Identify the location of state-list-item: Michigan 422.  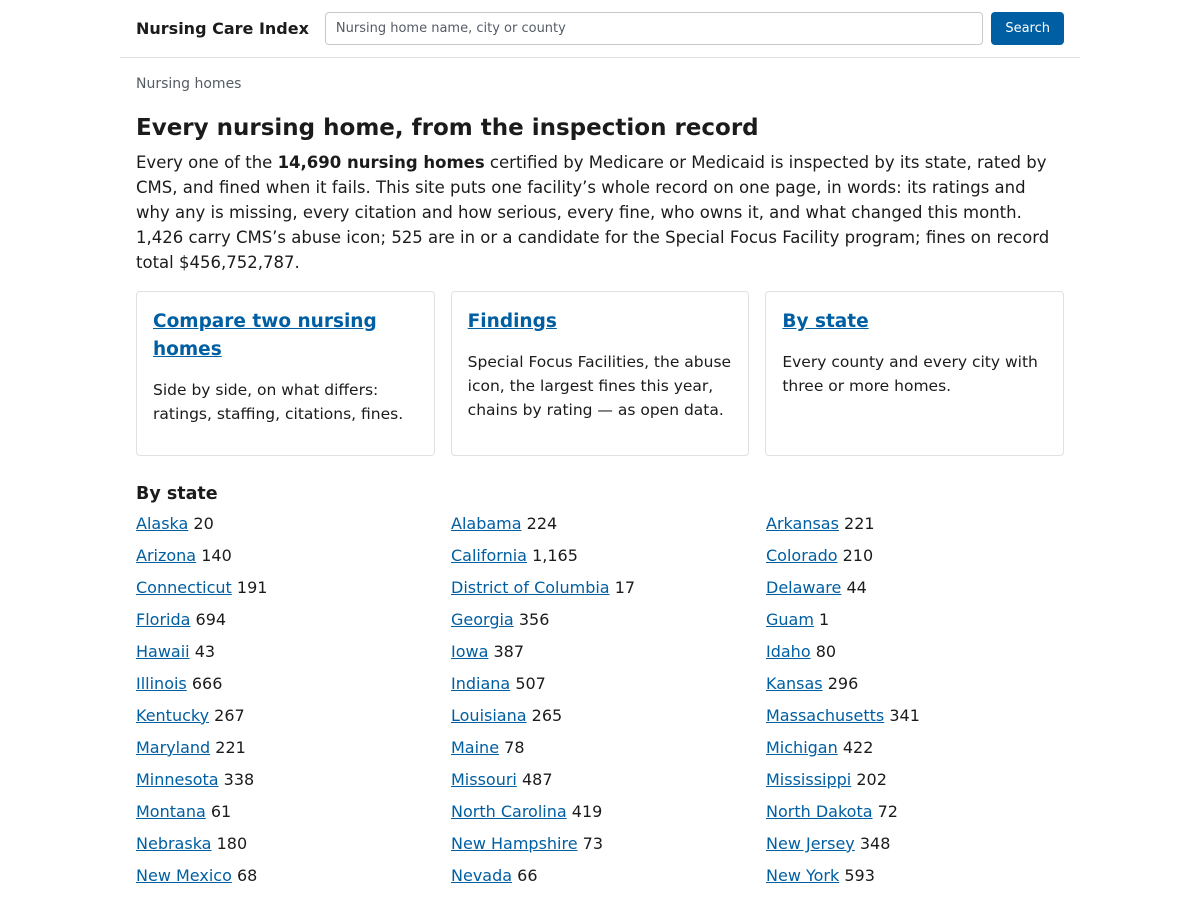
(923, 752).